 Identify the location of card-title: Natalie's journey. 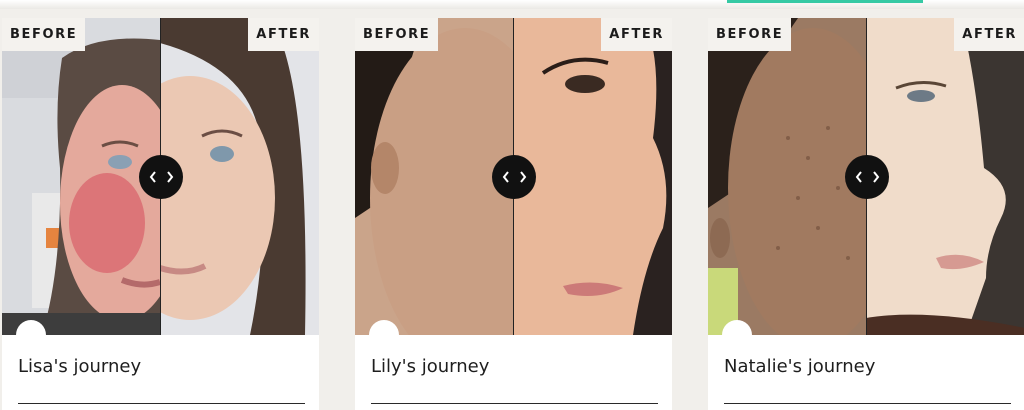
(799, 366).